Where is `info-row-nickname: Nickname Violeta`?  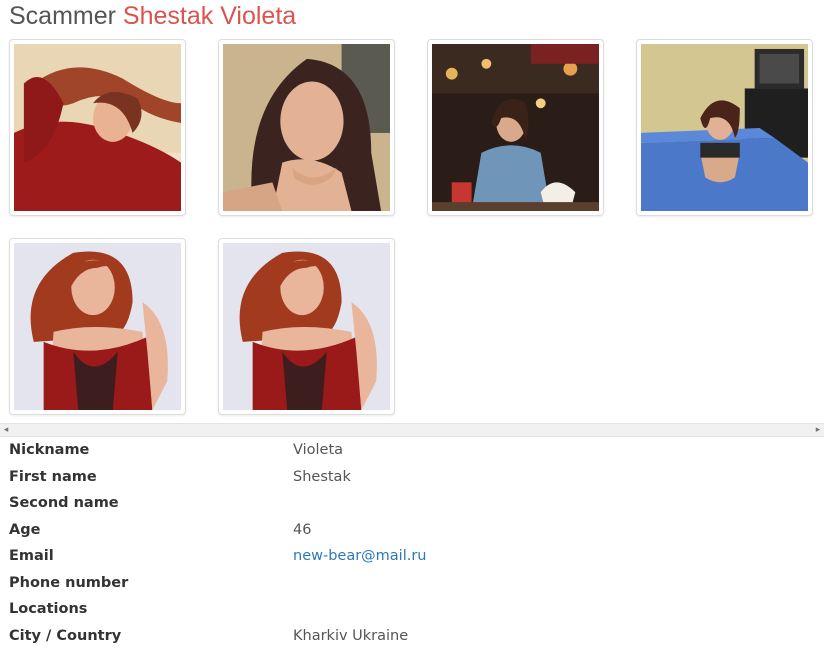 info-row-nickname: Nickname Violeta is located at coordinates (412, 450).